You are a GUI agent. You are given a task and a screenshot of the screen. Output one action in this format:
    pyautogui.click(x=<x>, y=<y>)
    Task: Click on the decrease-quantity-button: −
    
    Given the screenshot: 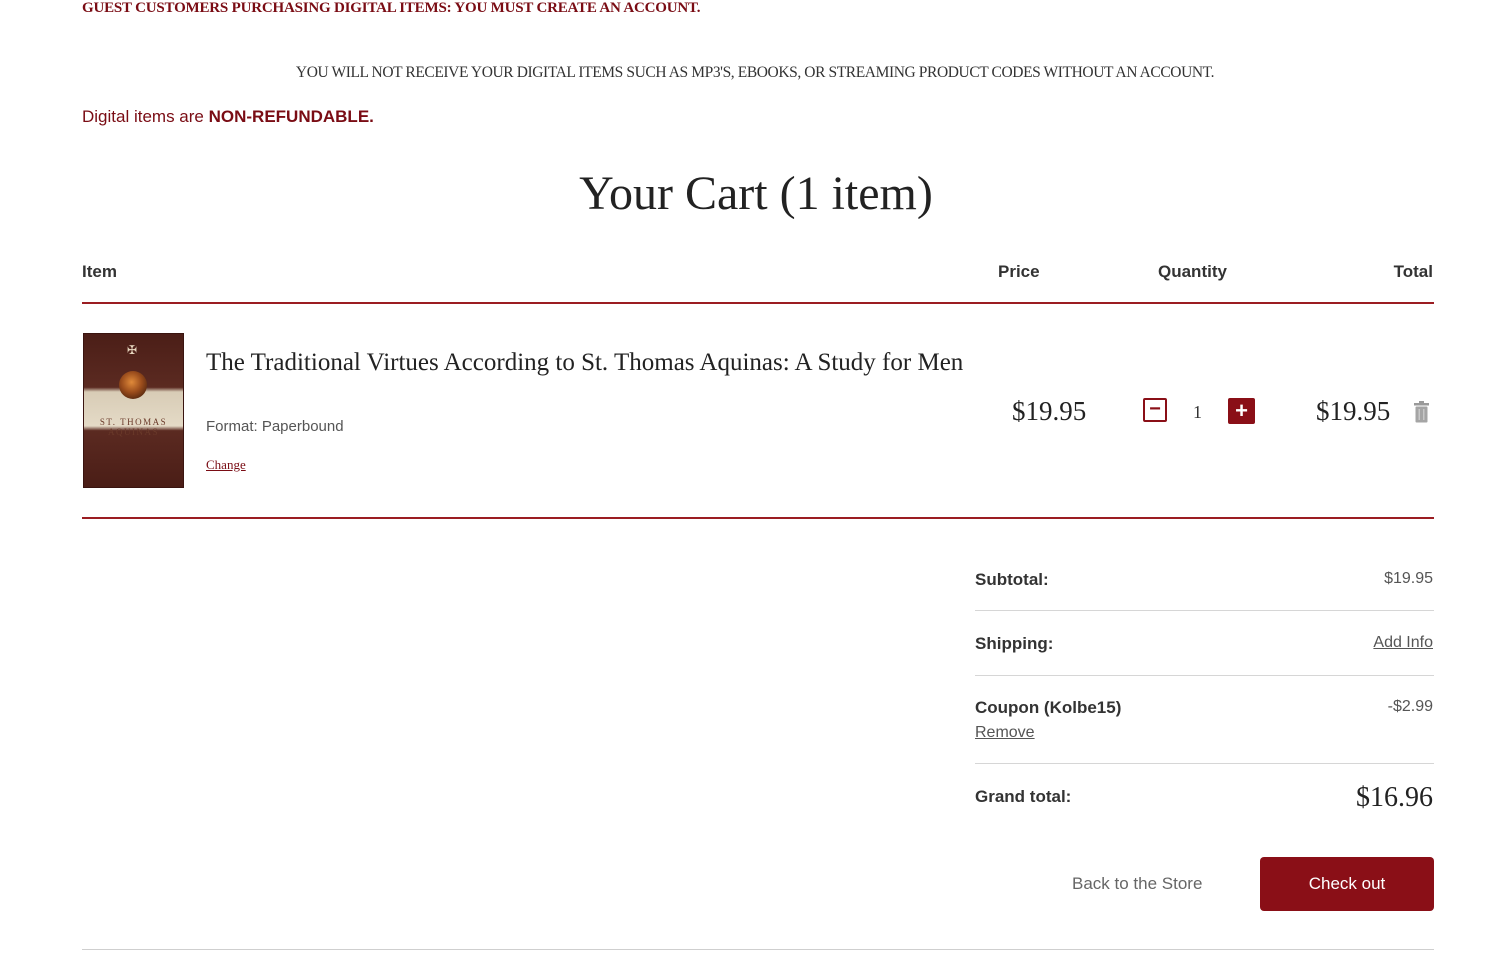 What is the action you would take?
    pyautogui.click(x=1155, y=410)
    